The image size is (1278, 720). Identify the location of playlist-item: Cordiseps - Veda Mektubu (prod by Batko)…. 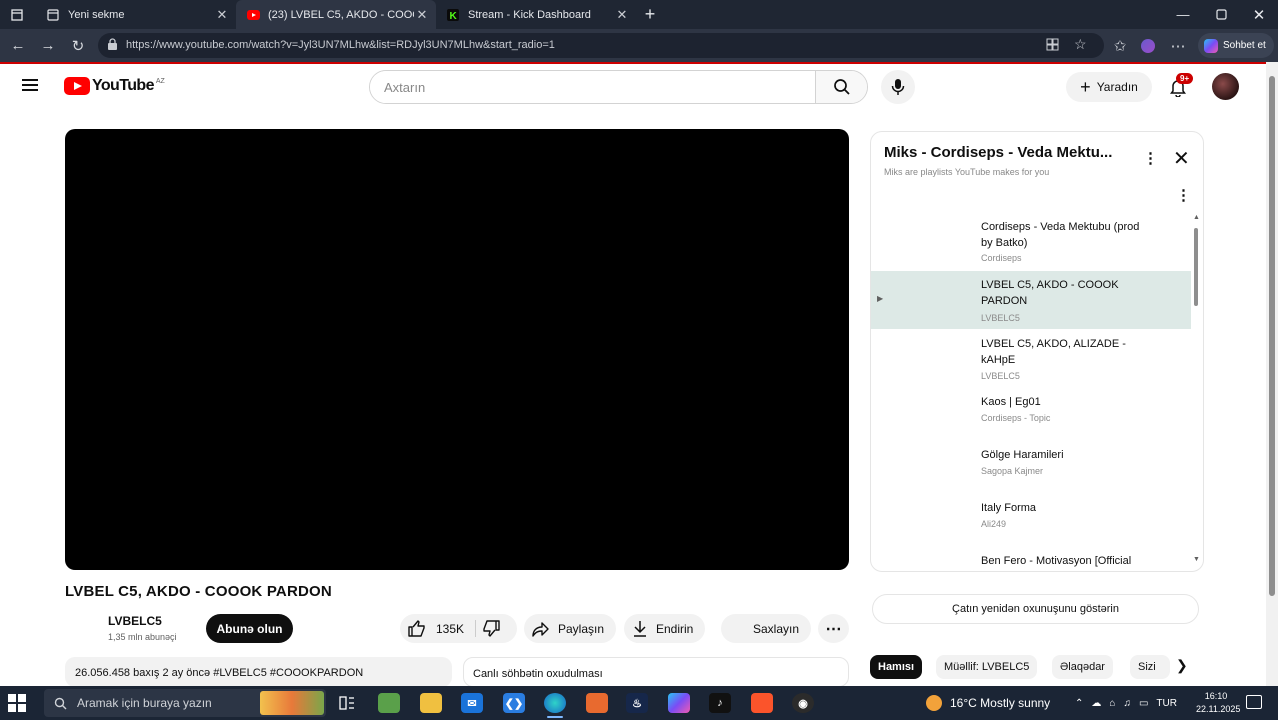
(1031, 242).